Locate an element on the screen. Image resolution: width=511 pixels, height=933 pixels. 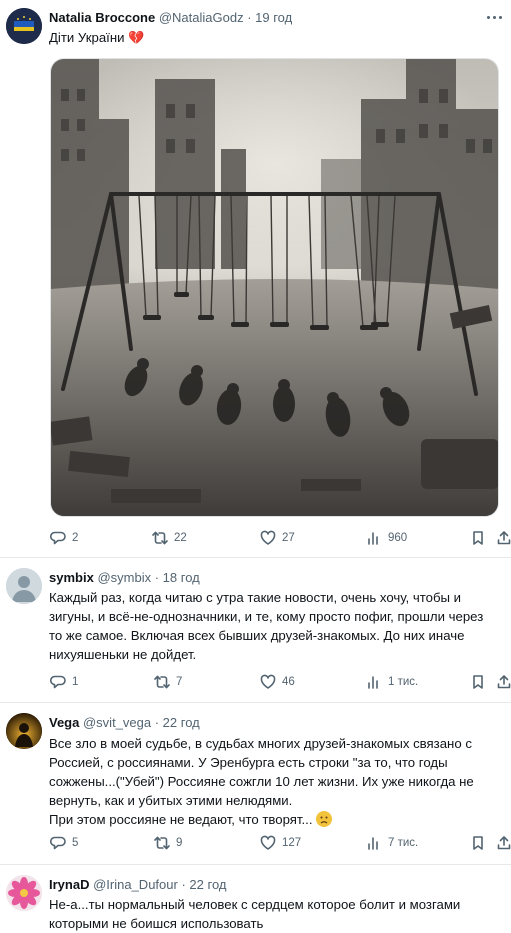
views-button: 1 тис. is located at coordinates (392, 682).